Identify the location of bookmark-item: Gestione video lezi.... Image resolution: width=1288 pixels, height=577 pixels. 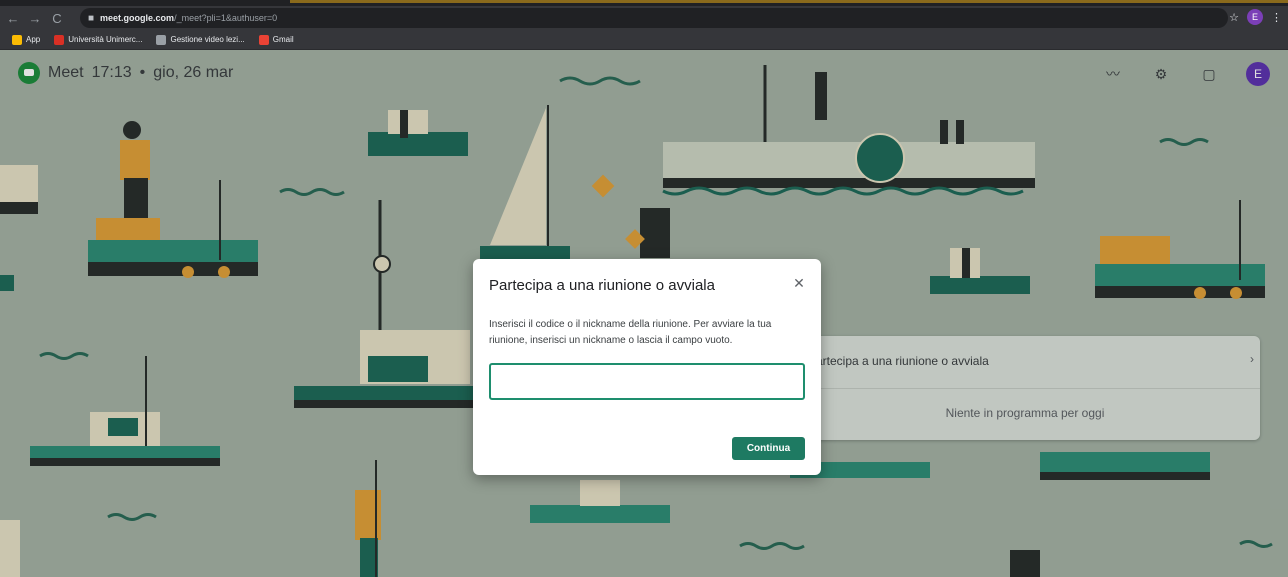
(200, 39).